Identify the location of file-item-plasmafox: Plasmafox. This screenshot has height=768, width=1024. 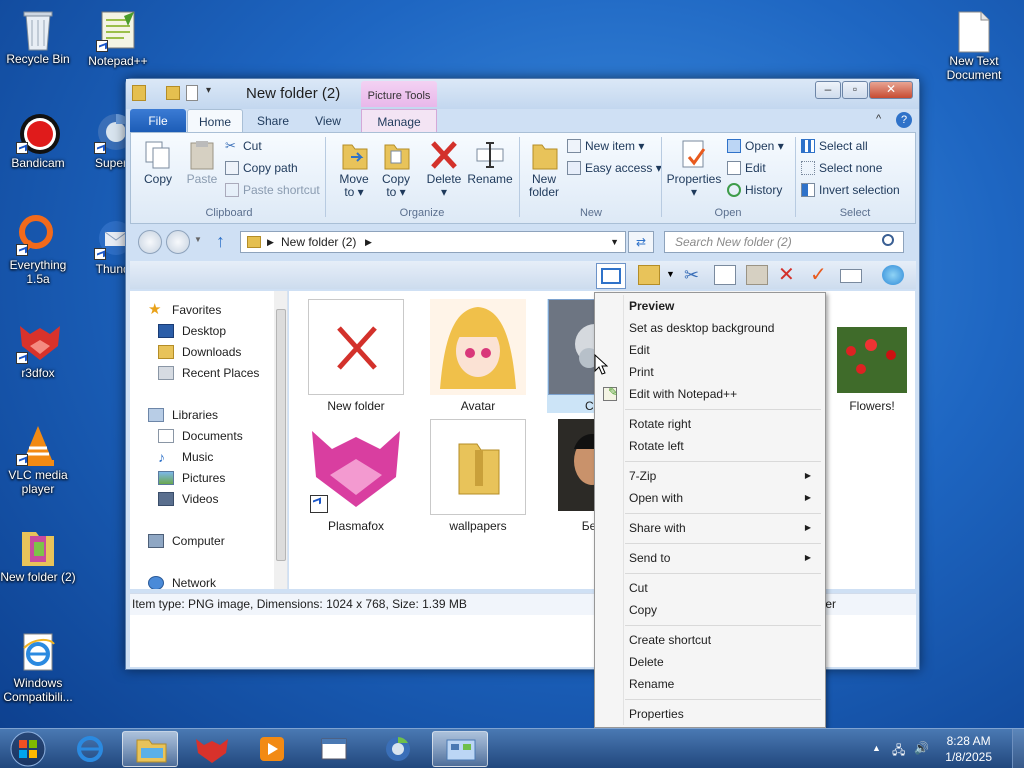
(356, 476).